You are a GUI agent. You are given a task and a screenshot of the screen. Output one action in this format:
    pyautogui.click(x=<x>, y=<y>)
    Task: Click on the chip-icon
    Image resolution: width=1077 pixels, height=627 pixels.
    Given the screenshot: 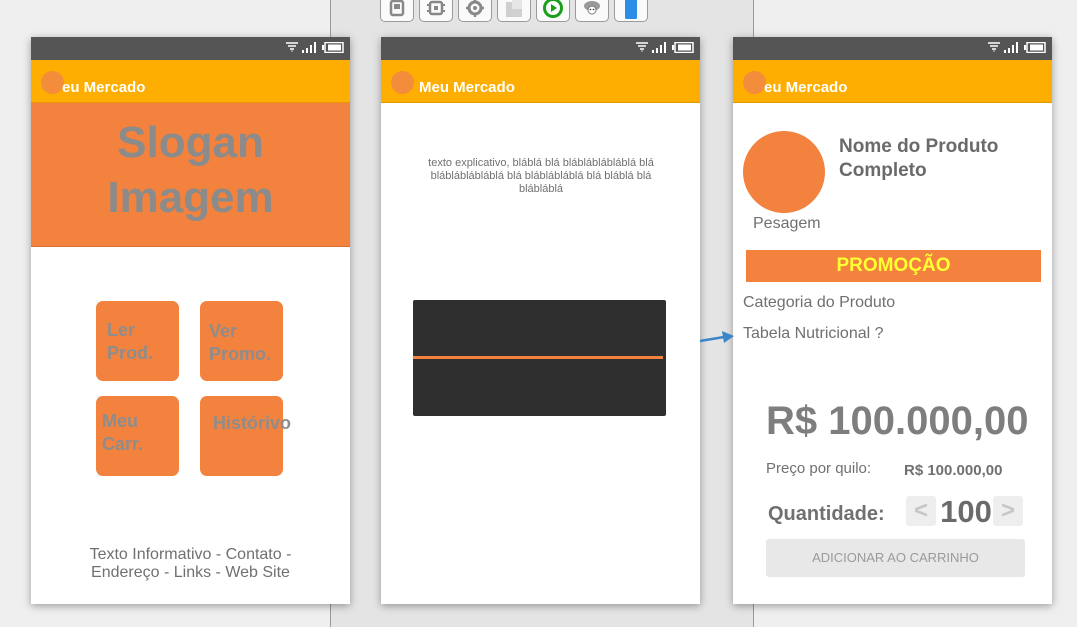 What is the action you would take?
    pyautogui.click(x=436, y=11)
    